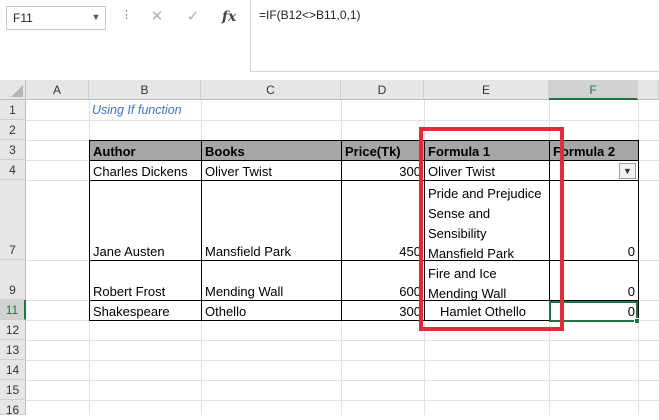 The image size is (659, 420). What do you see at coordinates (137, 110) in the screenshot?
I see `note-using-if-function: Using If function` at bounding box center [137, 110].